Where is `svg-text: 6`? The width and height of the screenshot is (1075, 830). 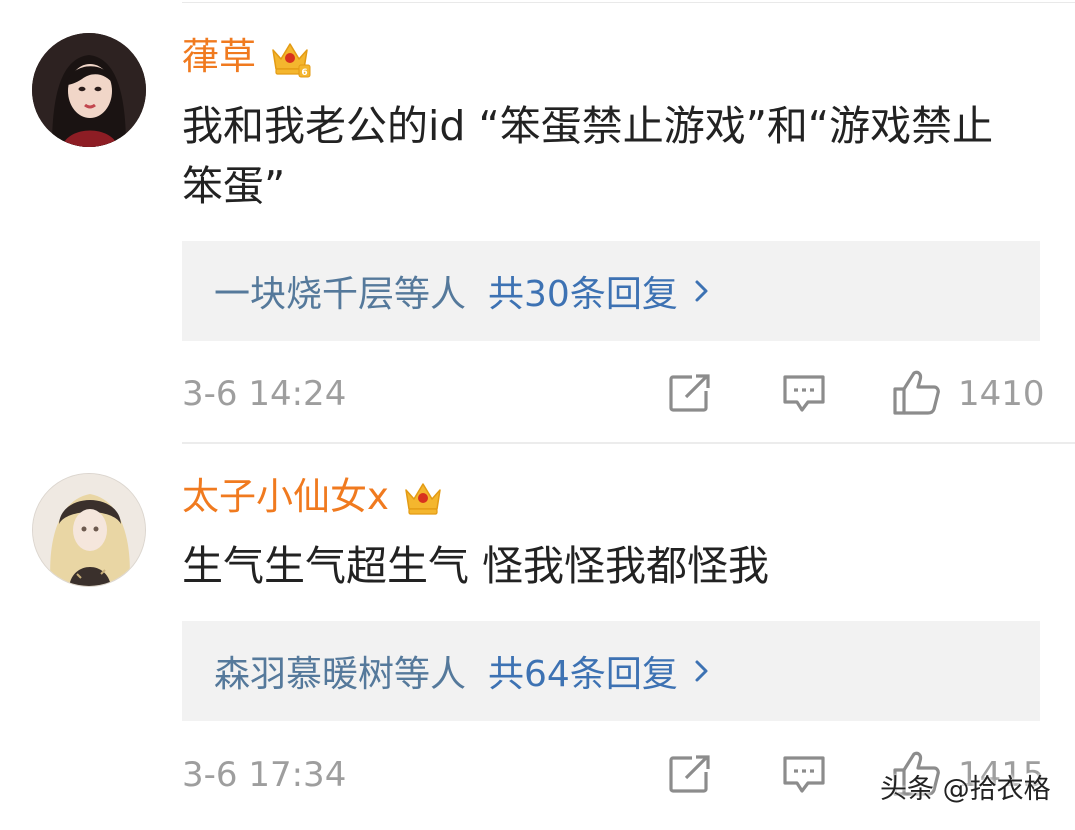 svg-text: 6 is located at coordinates (304, 73).